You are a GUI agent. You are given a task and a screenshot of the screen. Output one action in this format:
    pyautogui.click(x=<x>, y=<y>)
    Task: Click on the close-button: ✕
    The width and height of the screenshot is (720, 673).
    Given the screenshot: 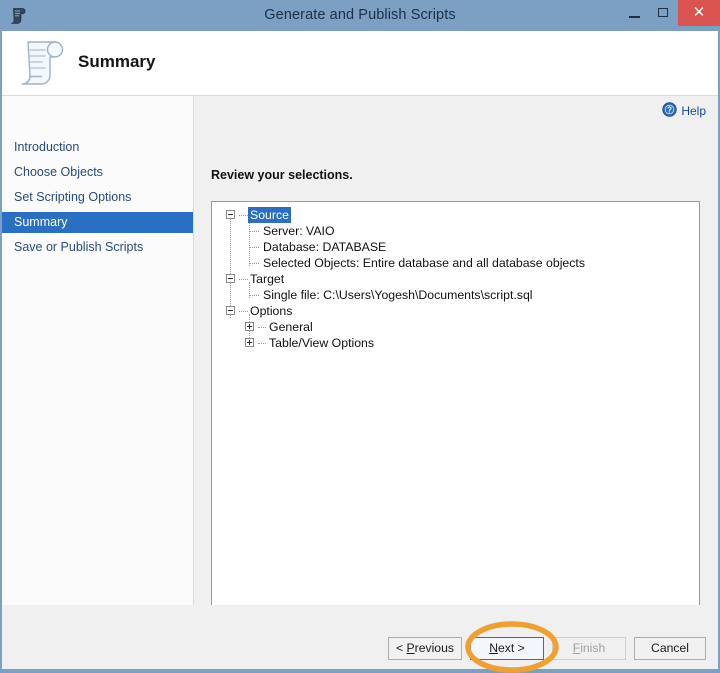 What is the action you would take?
    pyautogui.click(x=699, y=13)
    